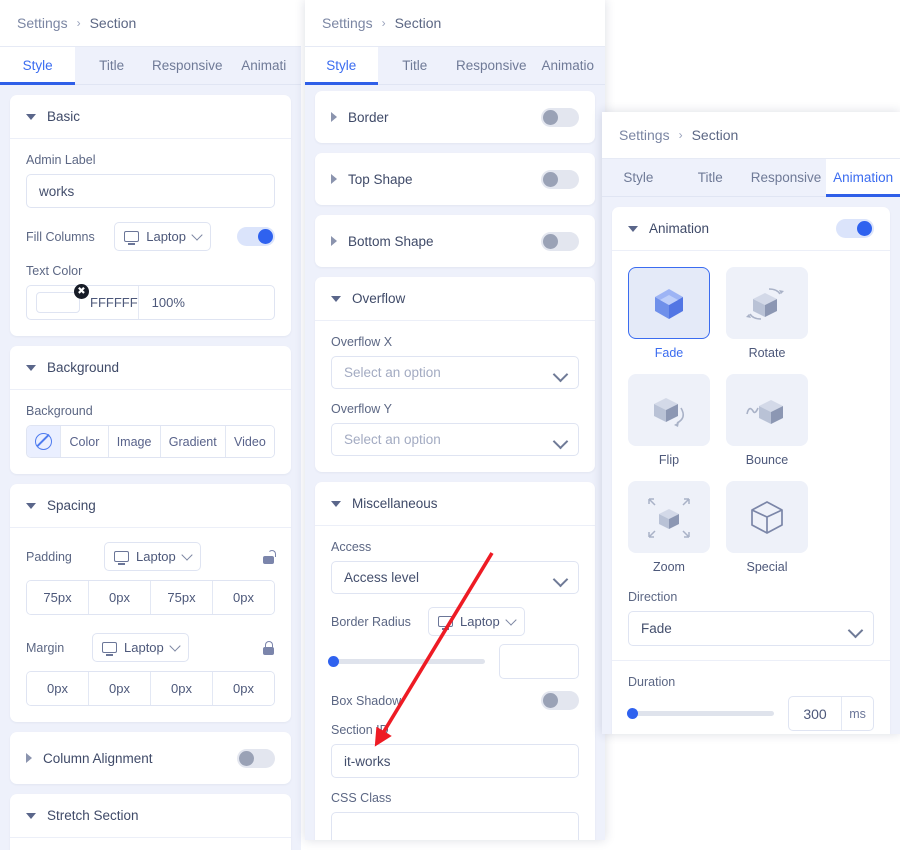  I want to click on admin-label-input: works, so click(150, 191).